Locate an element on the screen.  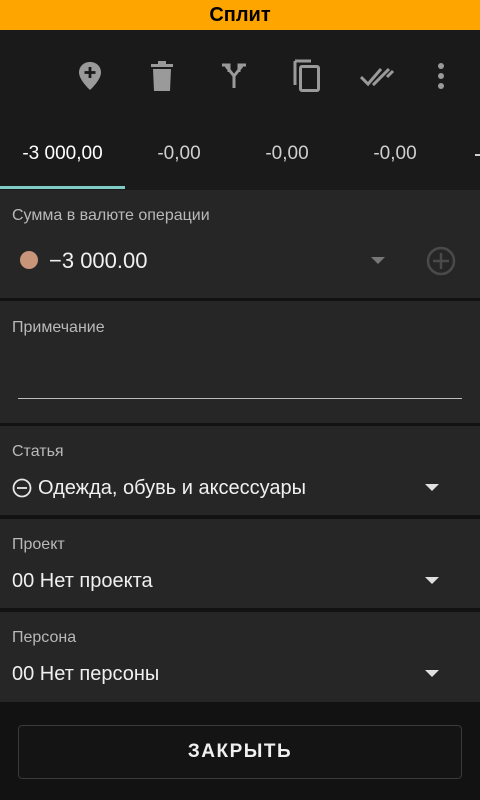
split-icon is located at coordinates (234, 76).